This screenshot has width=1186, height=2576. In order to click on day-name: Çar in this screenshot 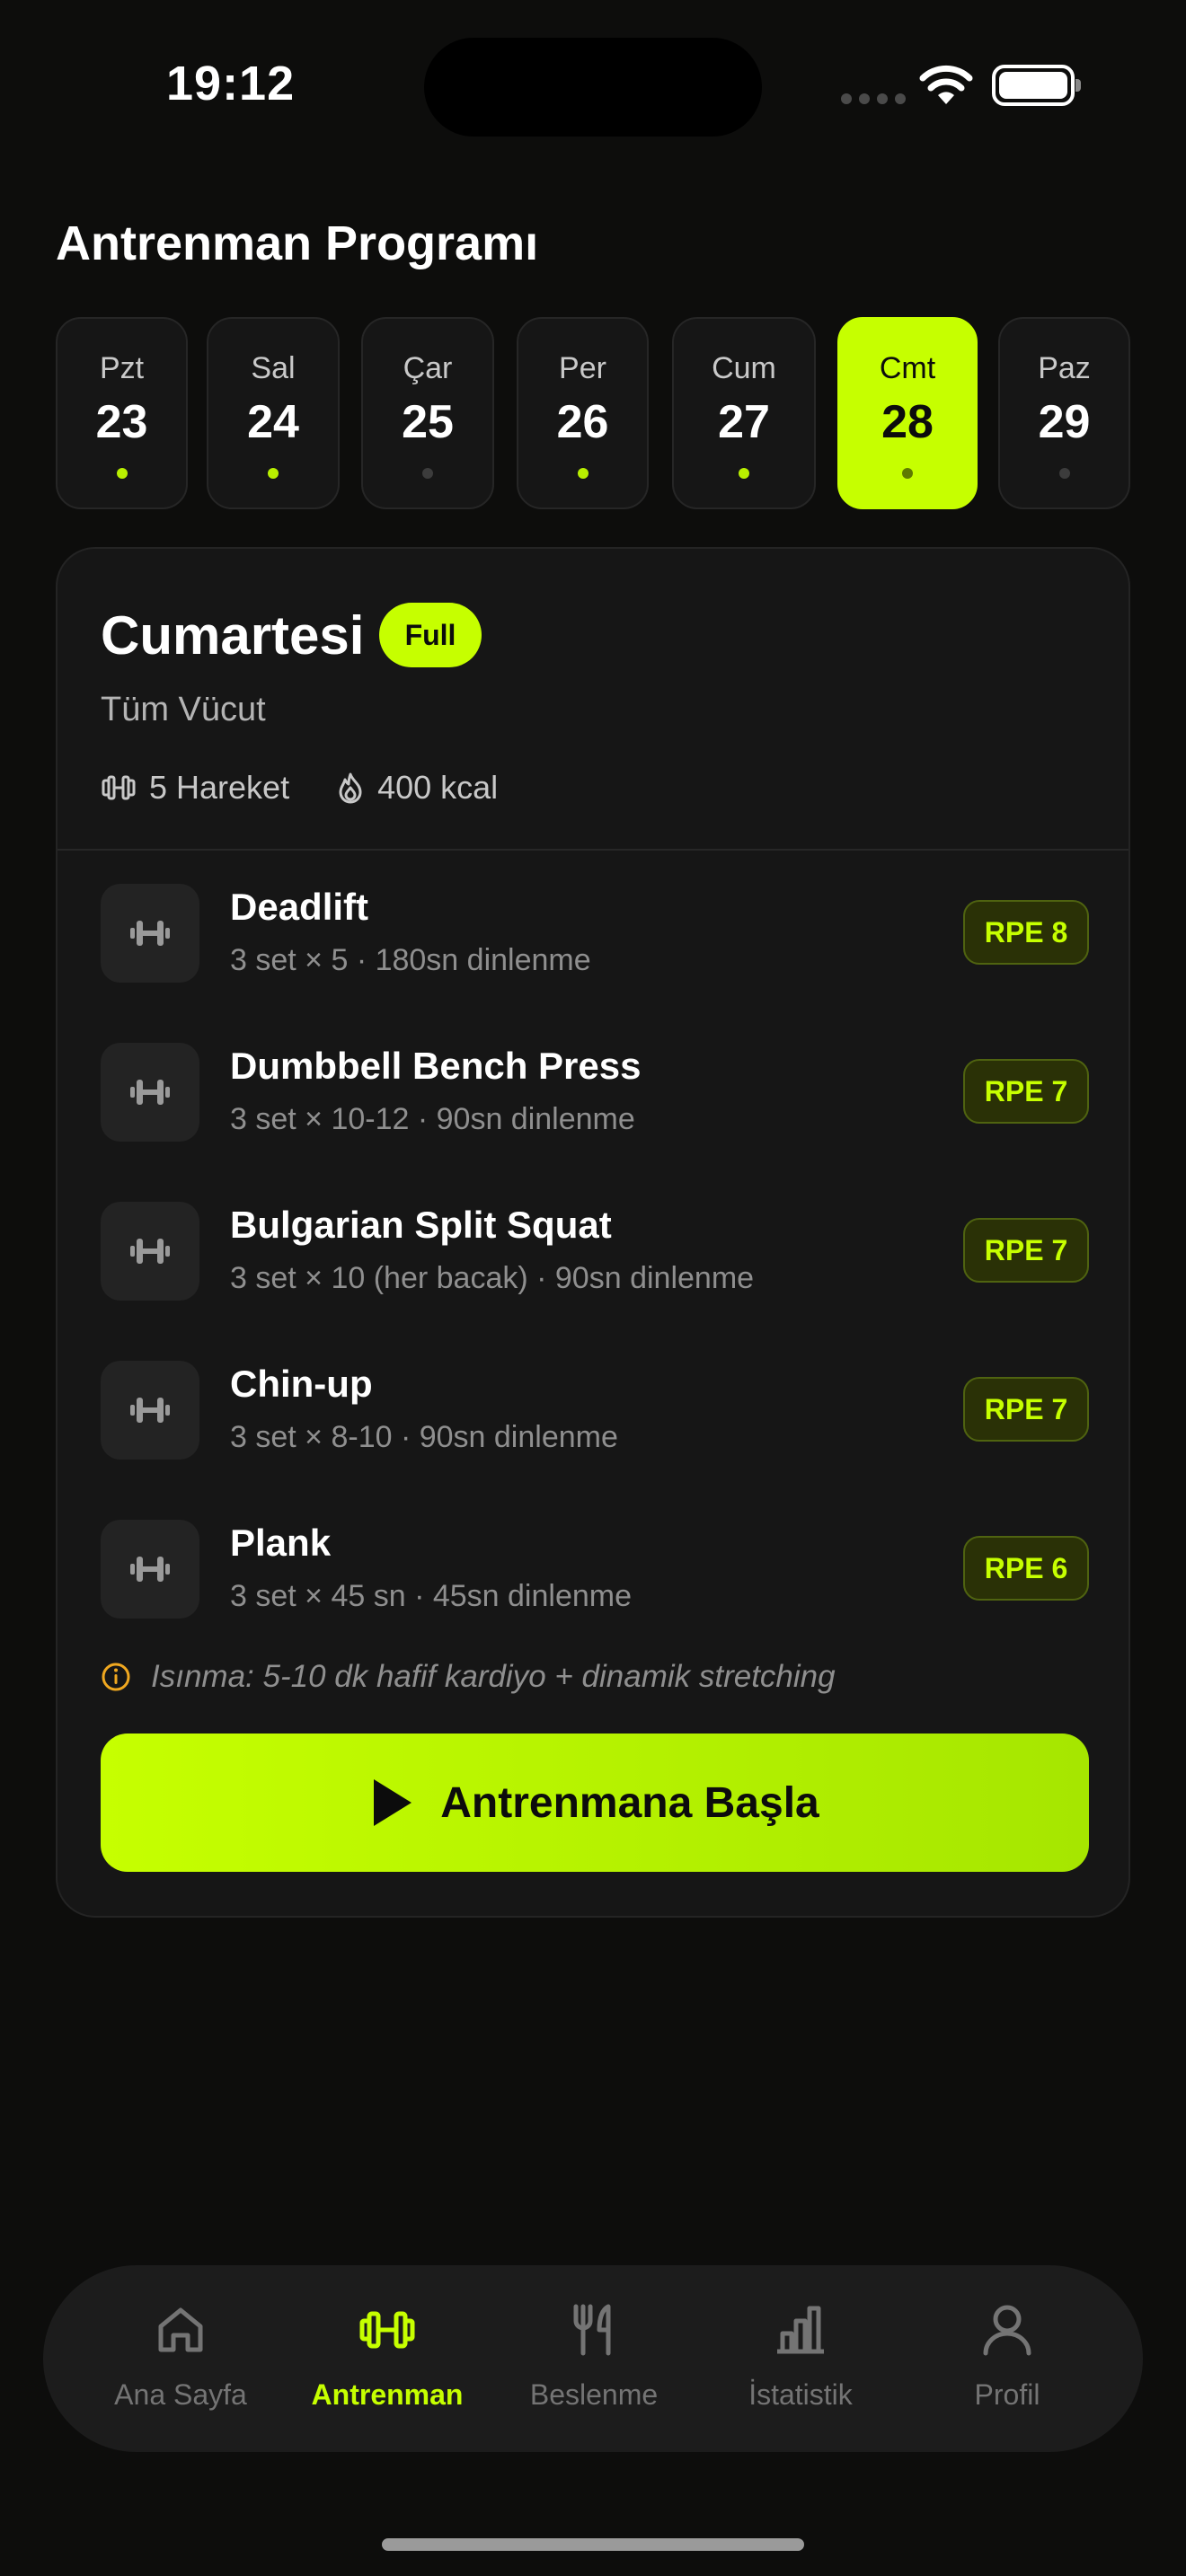, I will do `click(428, 368)`.